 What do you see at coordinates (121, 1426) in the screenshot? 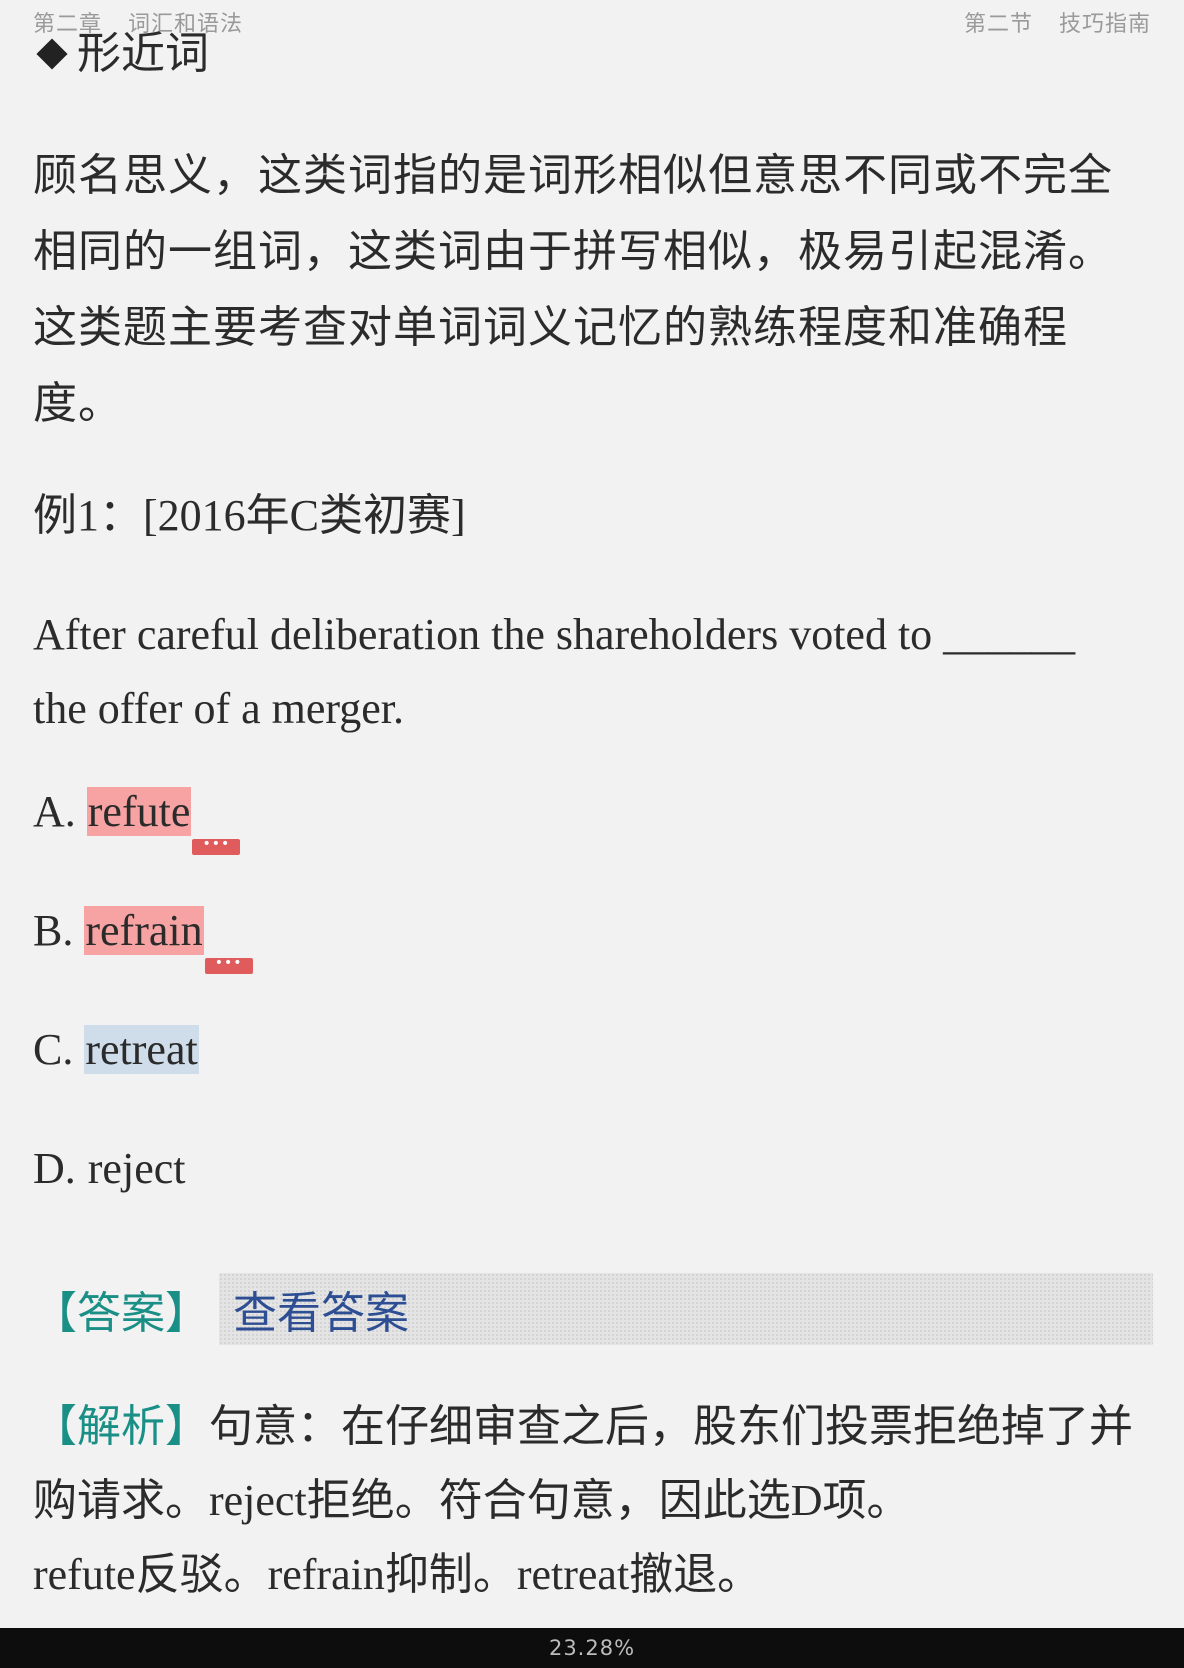
I see `analysis-label: 【解析】` at bounding box center [121, 1426].